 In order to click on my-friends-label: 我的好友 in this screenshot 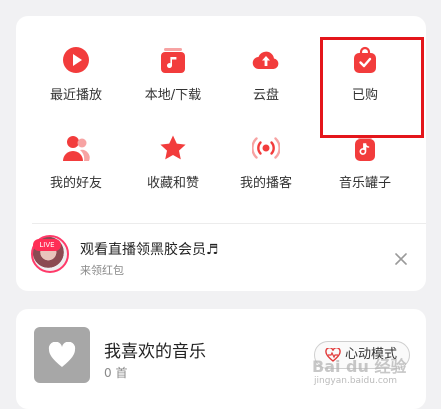, I will do `click(75, 183)`.